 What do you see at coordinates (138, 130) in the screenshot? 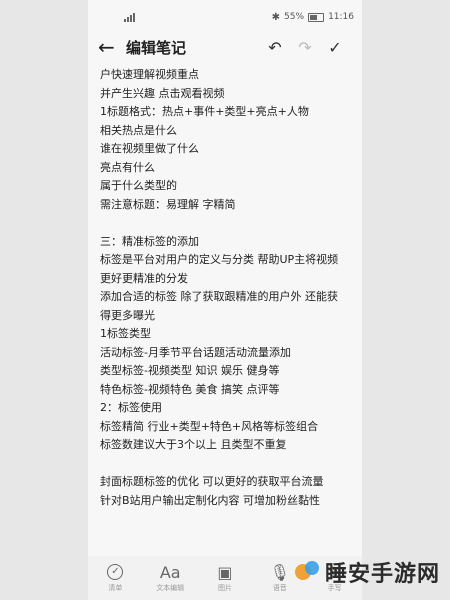
I see `note-line: 相关热点是什么` at bounding box center [138, 130].